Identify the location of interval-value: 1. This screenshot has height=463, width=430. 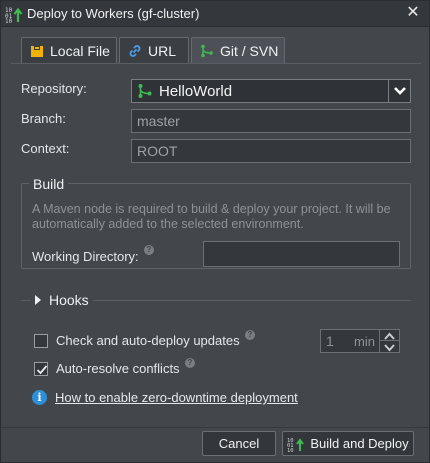
(330, 341).